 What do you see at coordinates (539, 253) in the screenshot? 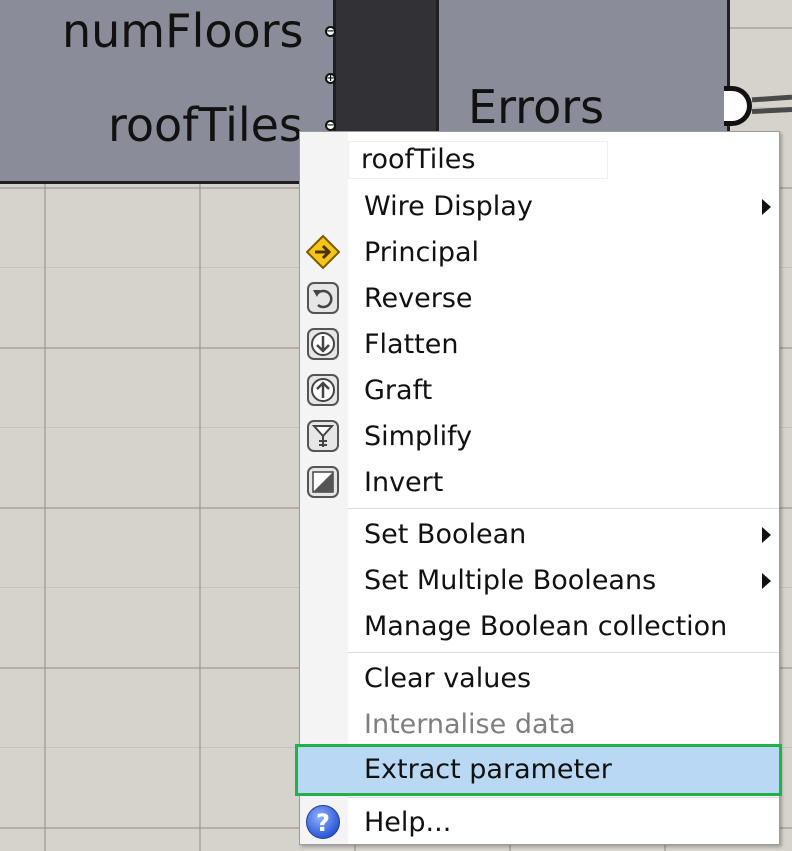
I see `menu-item-principal: Principal` at bounding box center [539, 253].